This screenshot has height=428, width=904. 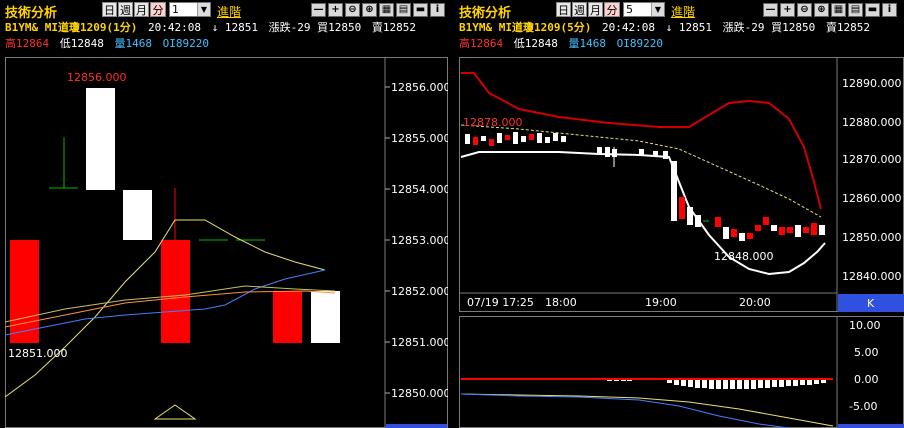 What do you see at coordinates (628, 27) in the screenshot?
I see `right-time: 20:42:08` at bounding box center [628, 27].